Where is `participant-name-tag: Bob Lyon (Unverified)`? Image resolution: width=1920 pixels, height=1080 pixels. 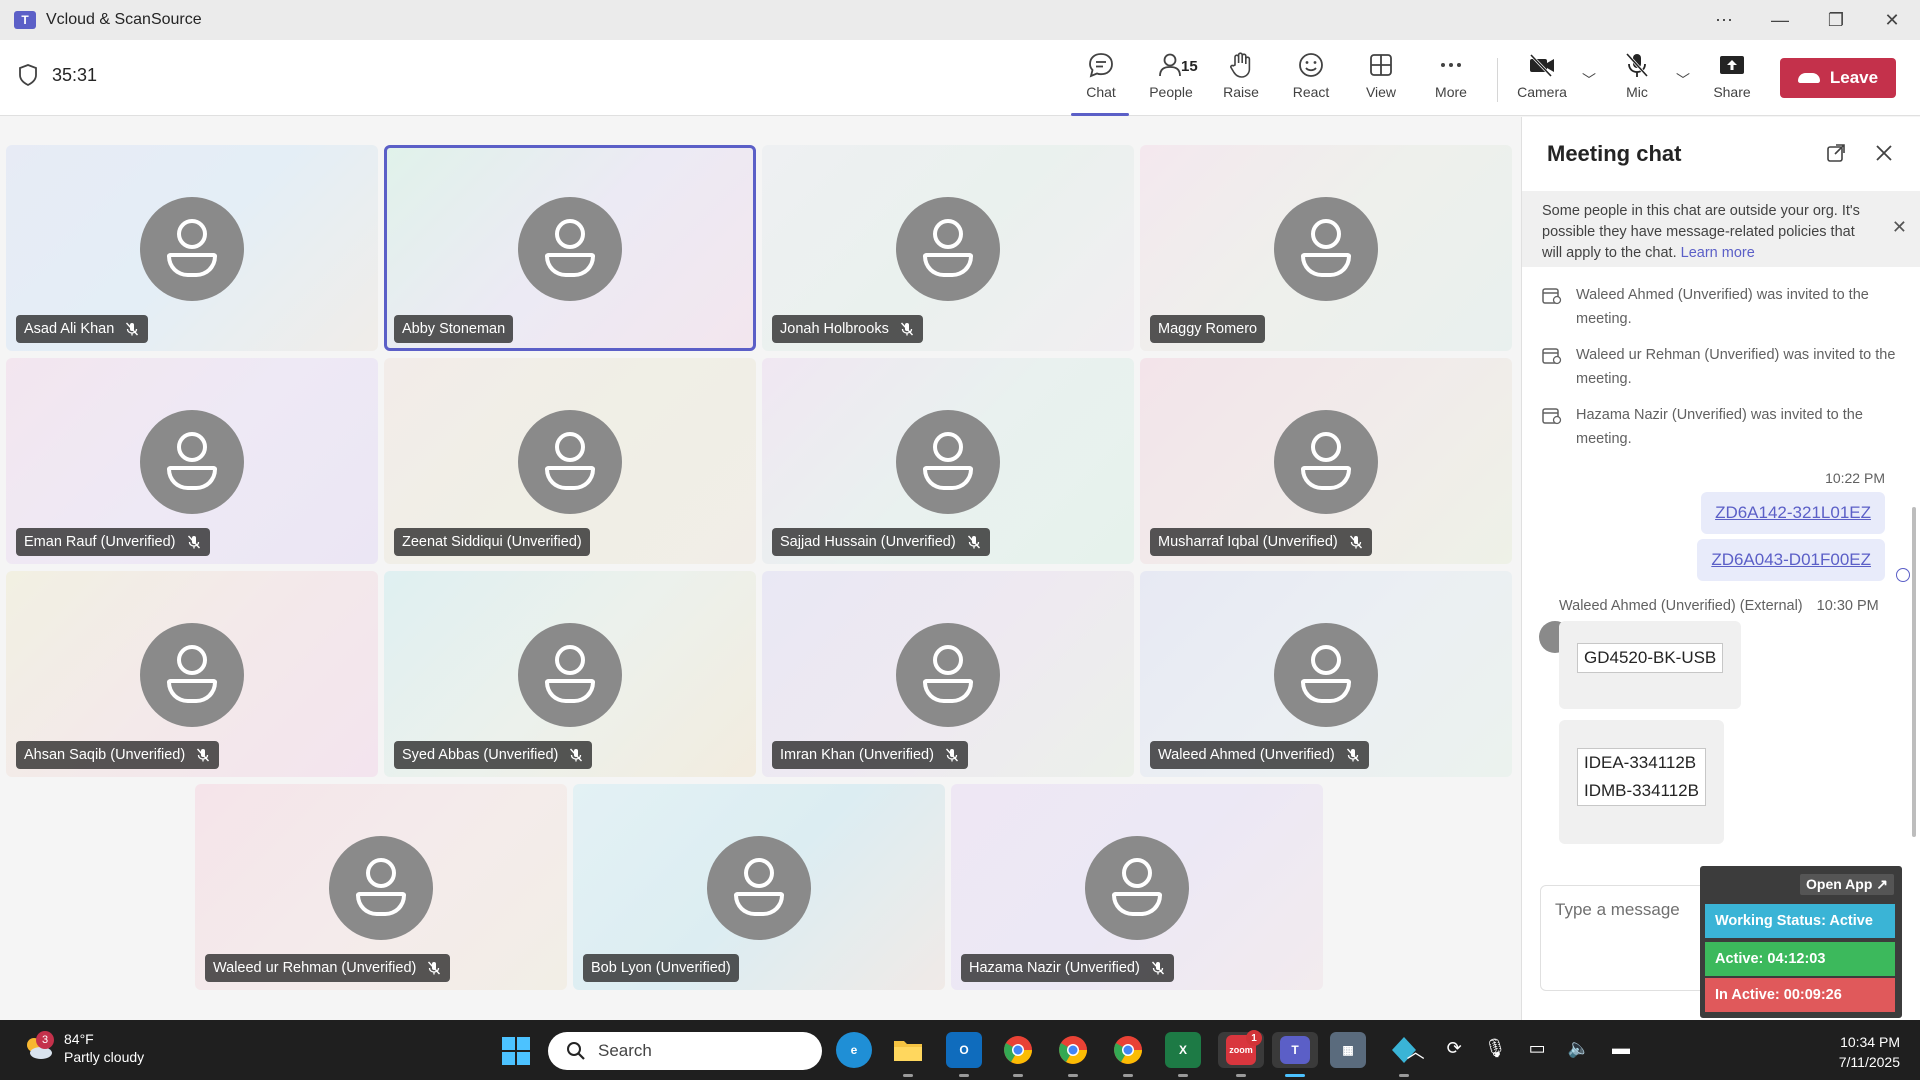 participant-name-tag: Bob Lyon (Unverified) is located at coordinates (661, 968).